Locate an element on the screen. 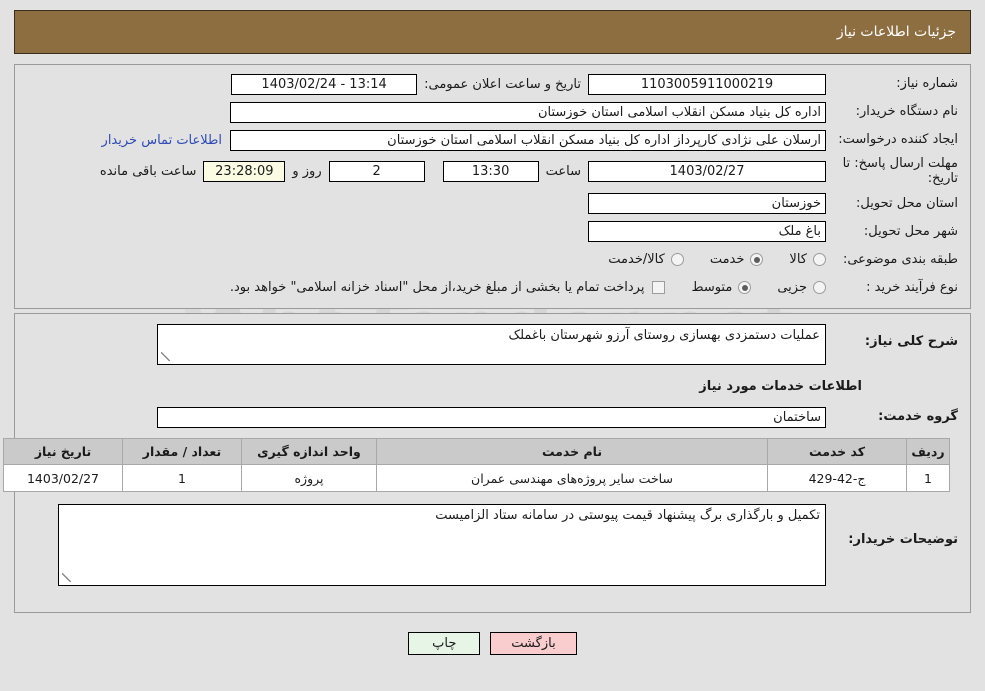 This screenshot has width=985, height=691. category-option-kala-khedmat-label: کالا/خدمت is located at coordinates (636, 260).